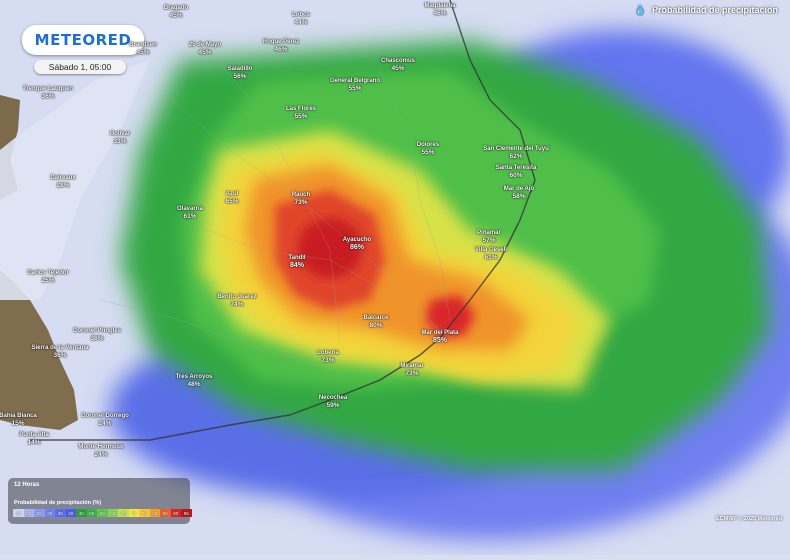 The image size is (790, 560). I want to click on place-label: Coronel Dorrego 24%, so click(105, 420).